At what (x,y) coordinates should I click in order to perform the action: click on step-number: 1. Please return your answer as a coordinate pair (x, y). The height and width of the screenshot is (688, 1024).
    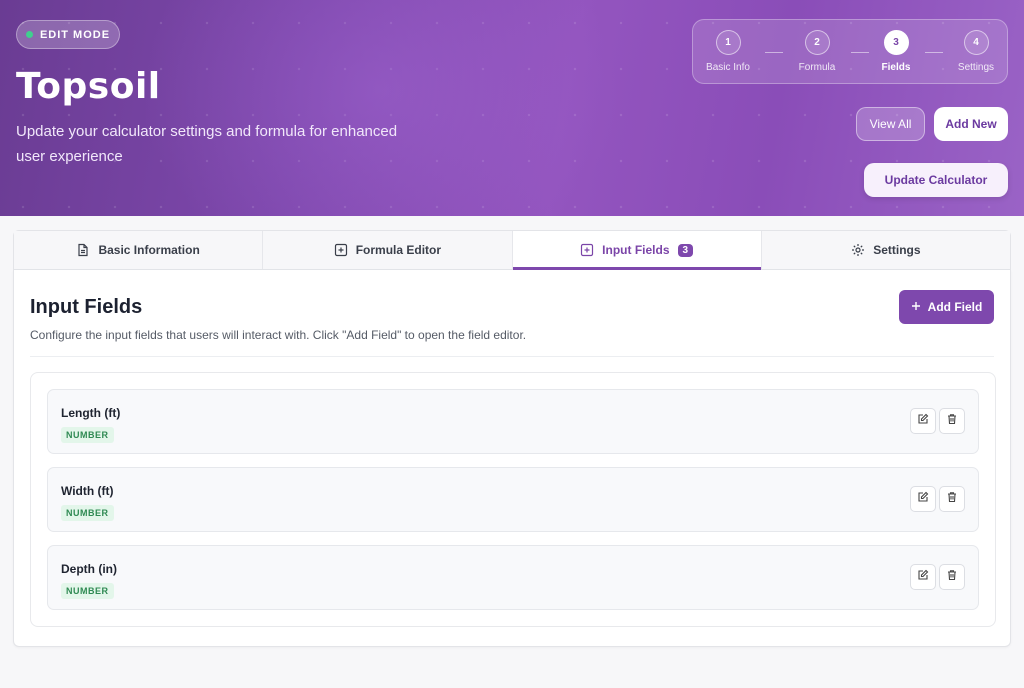
    Looking at the image, I should click on (728, 42).